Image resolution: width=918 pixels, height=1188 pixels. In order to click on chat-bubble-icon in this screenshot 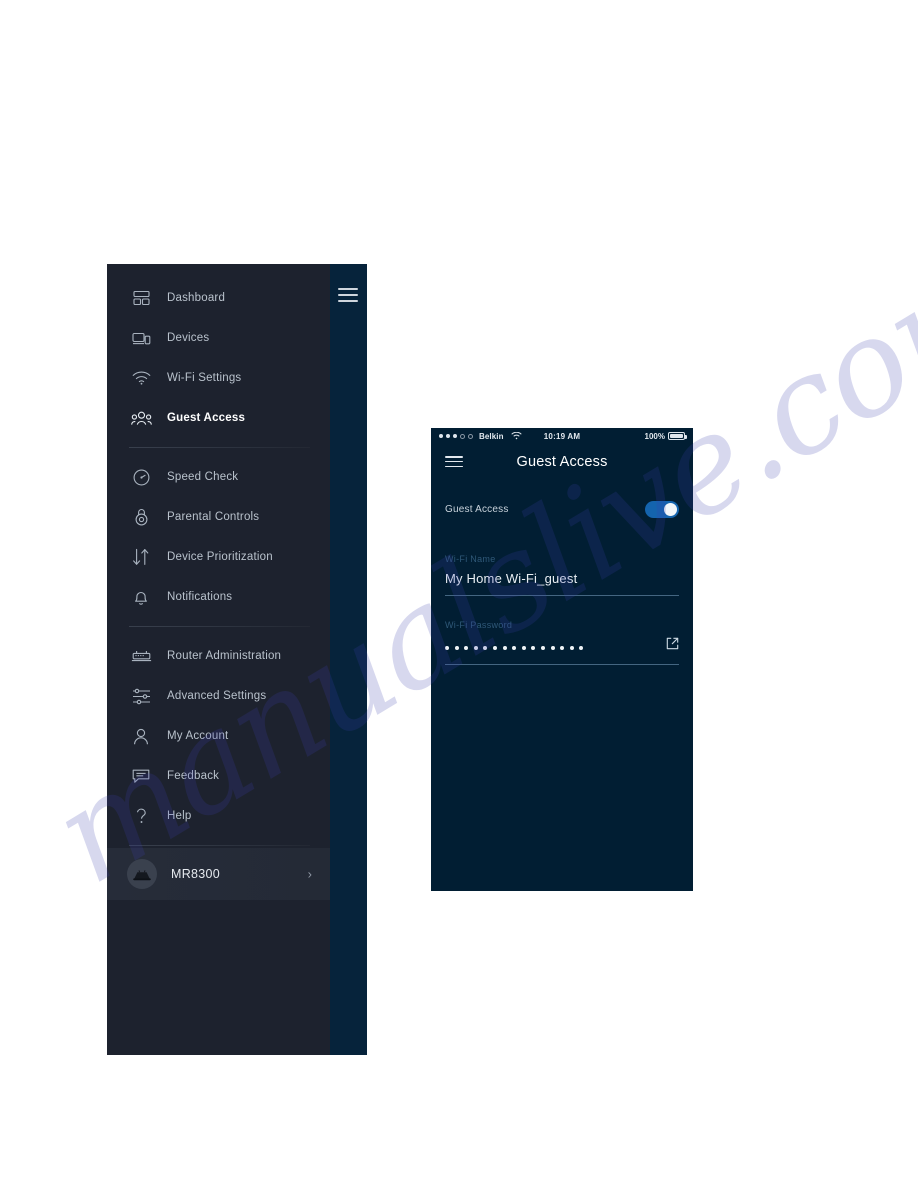, I will do `click(141, 776)`.